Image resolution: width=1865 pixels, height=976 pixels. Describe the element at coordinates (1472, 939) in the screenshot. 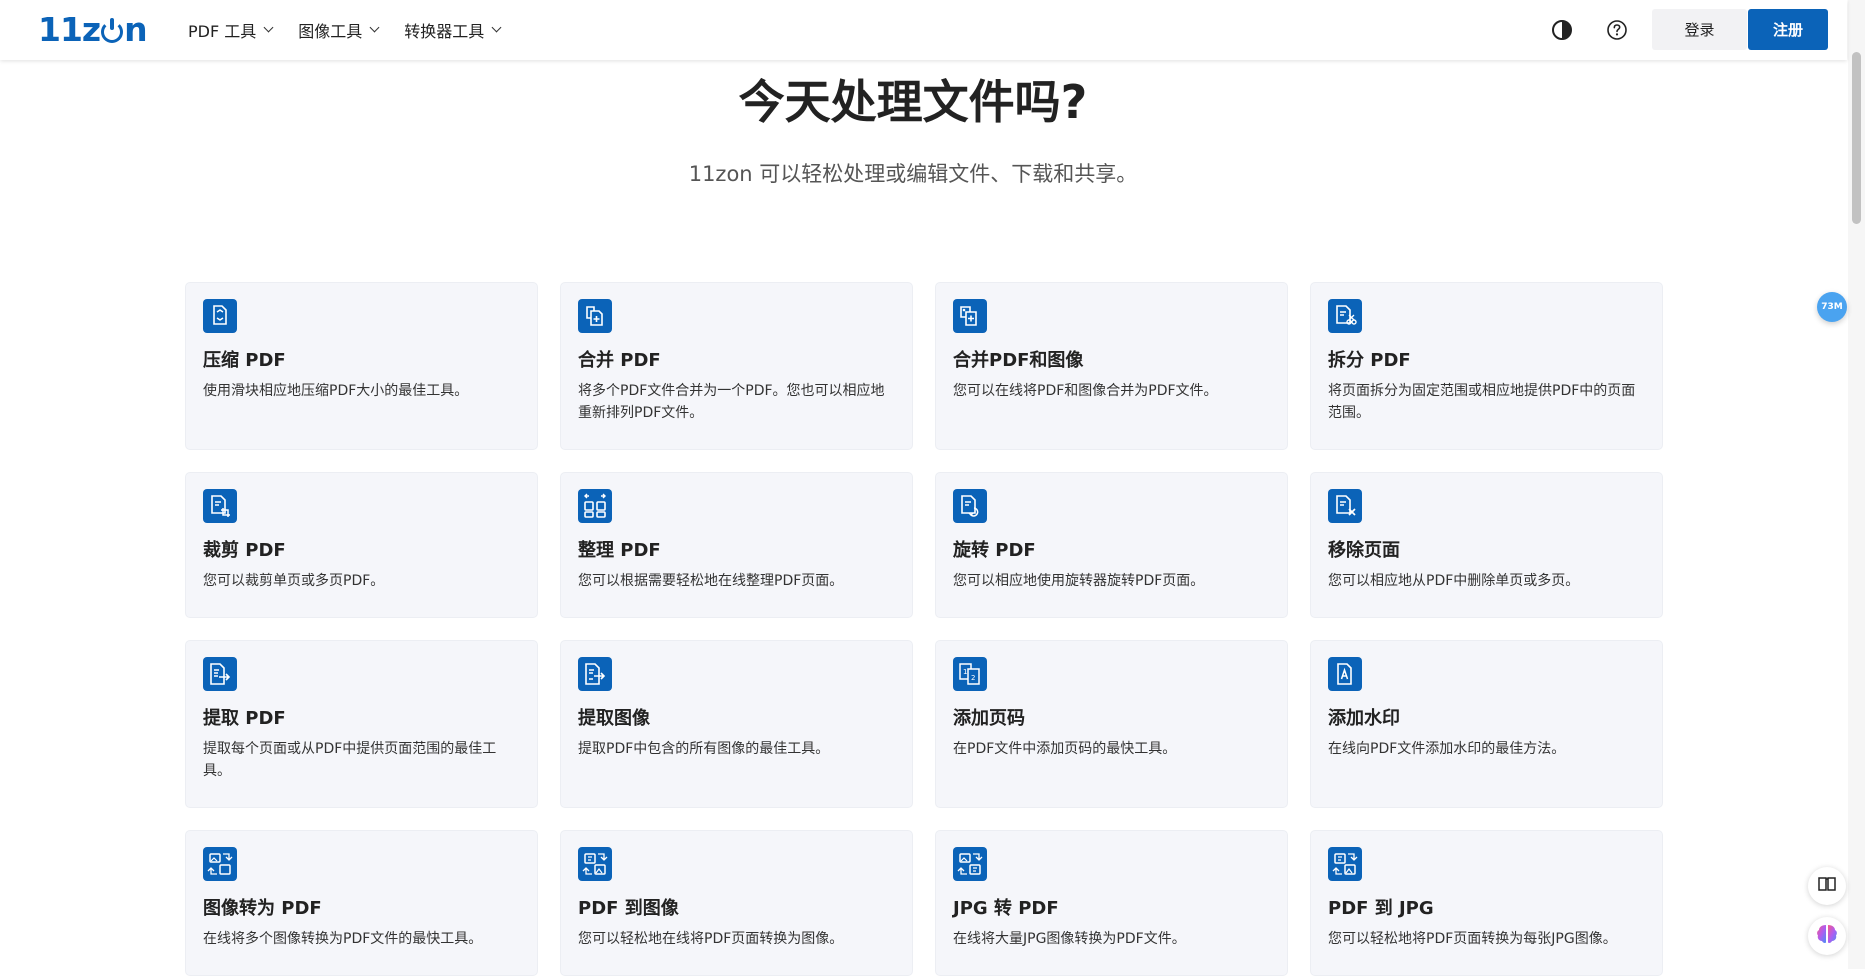

I see `tool-card-description: 您可以轻松地将PDF页面转换为每张JPG图像。` at that location.